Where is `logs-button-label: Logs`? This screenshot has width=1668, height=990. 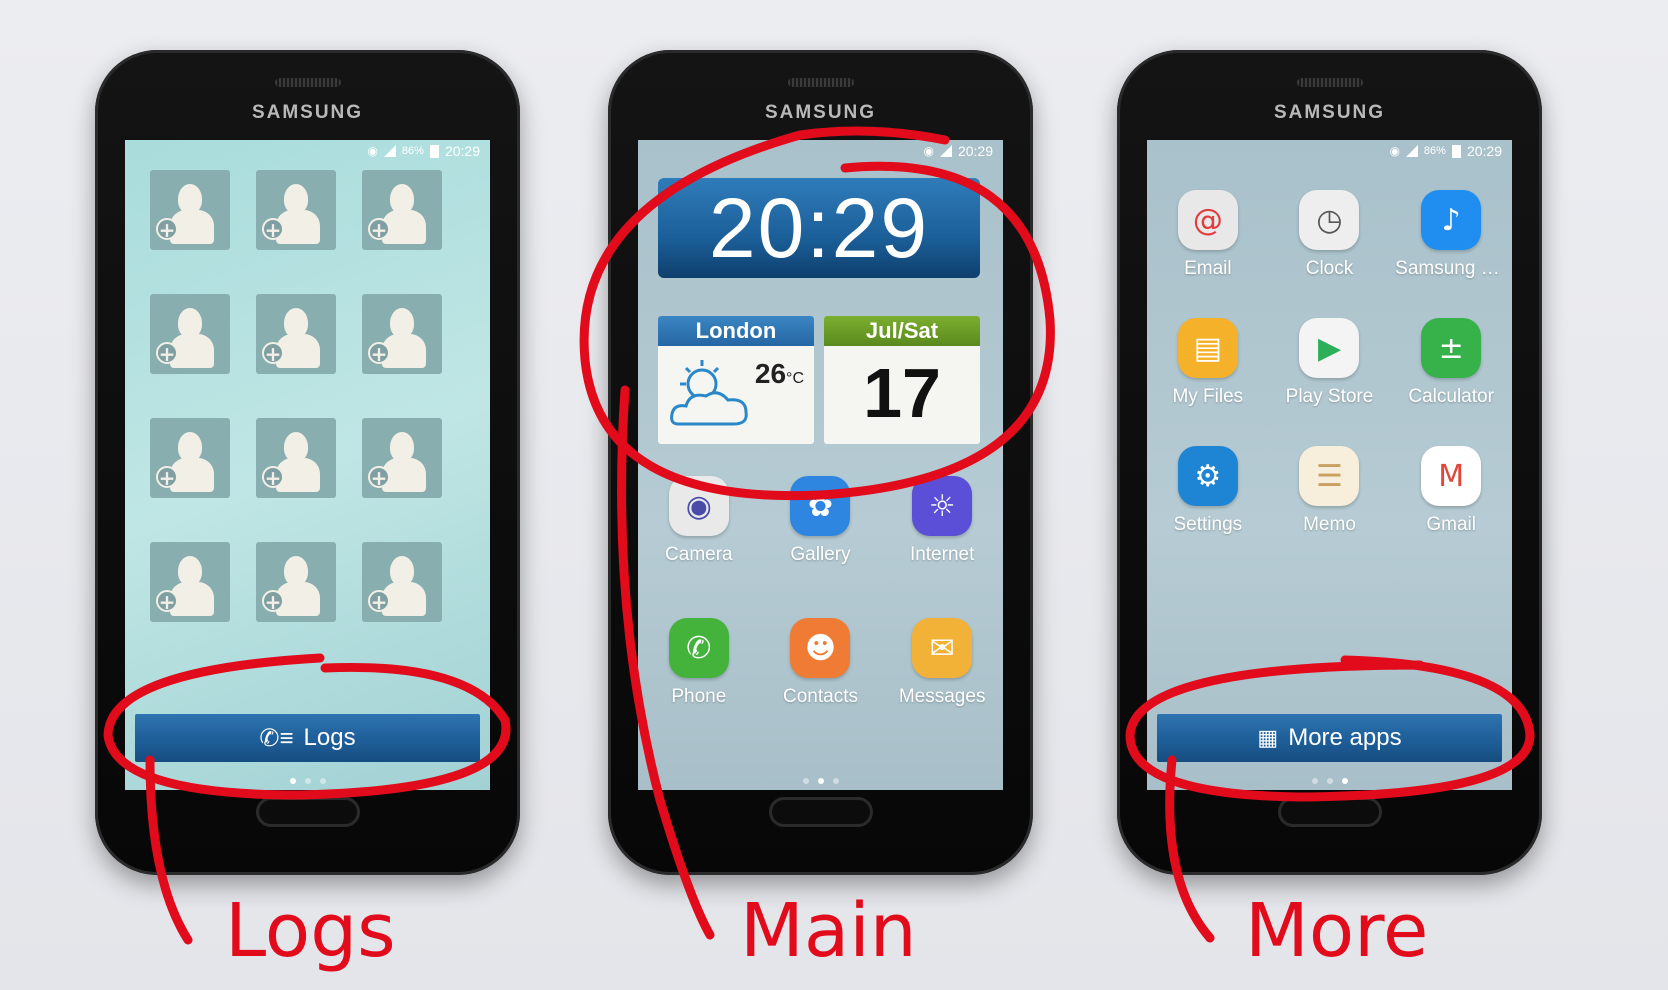
logs-button-label: Logs is located at coordinates (329, 737).